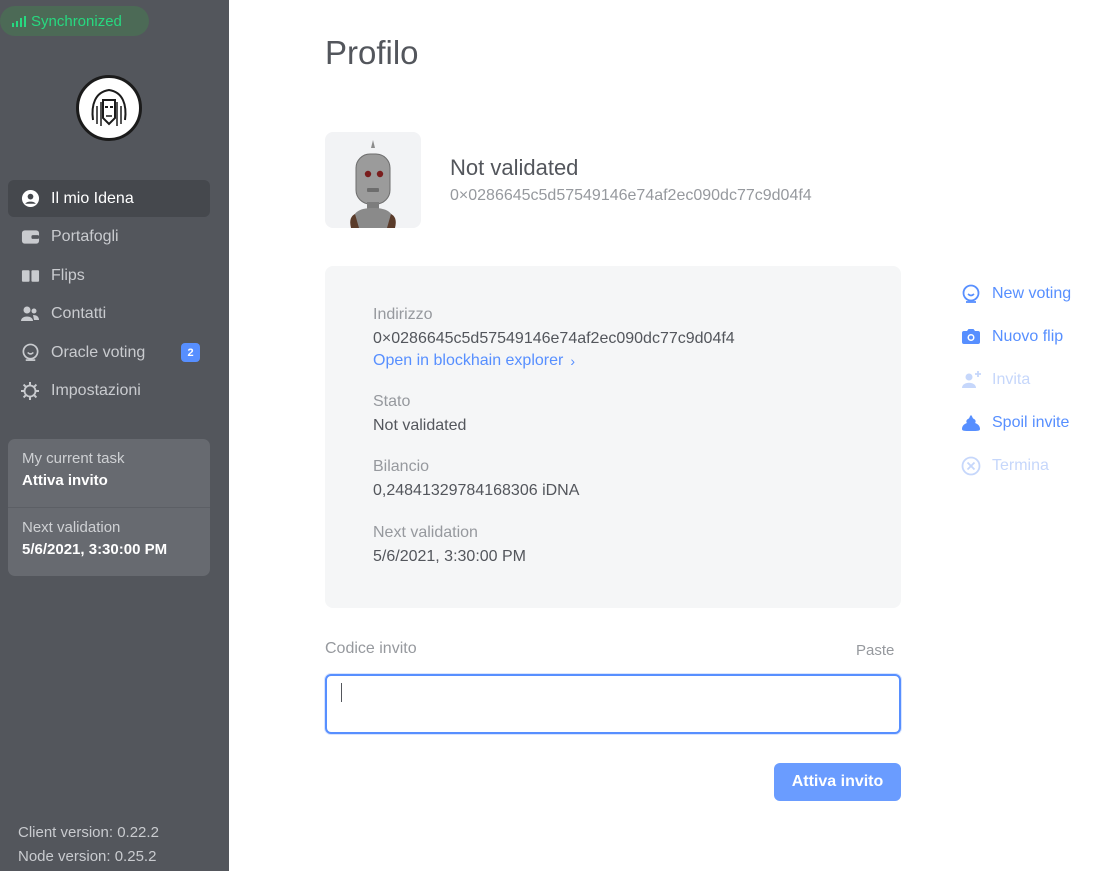 The image size is (1111, 871). I want to click on gear-icon, so click(30, 391).